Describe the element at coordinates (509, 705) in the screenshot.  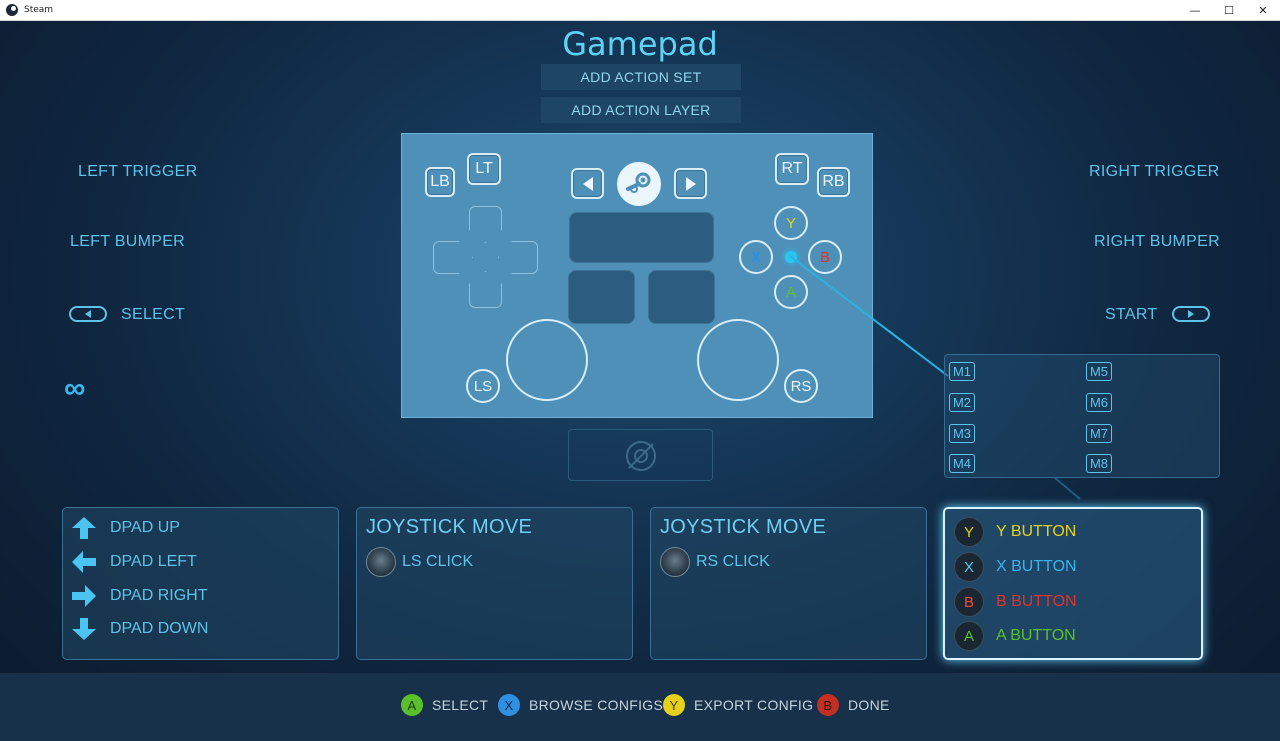
I see `x-hint-icon: X` at that location.